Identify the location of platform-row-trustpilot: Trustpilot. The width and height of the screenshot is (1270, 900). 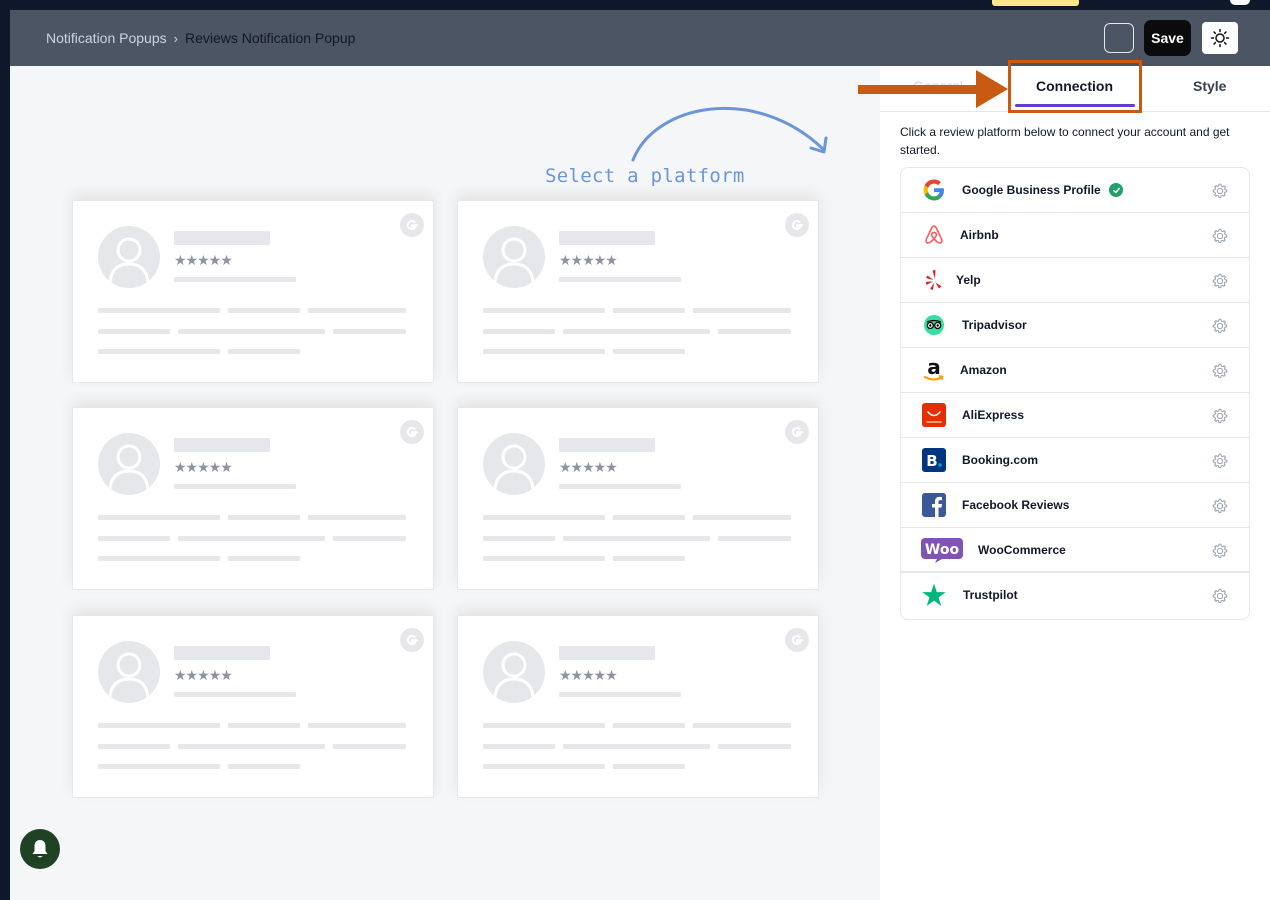
(1075, 596).